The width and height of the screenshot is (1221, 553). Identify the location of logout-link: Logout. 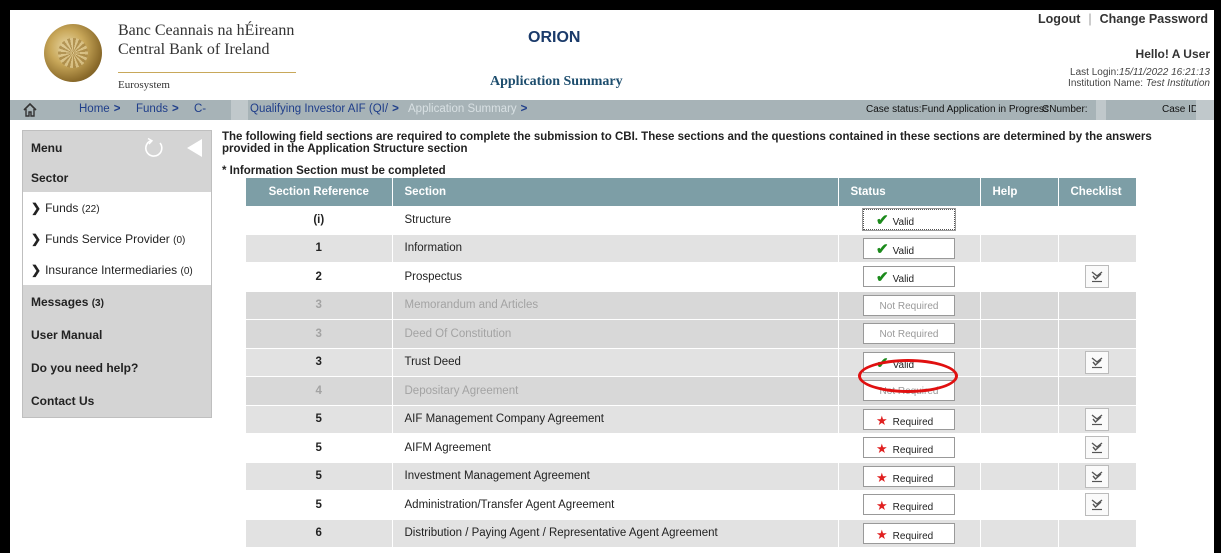
(1059, 19).